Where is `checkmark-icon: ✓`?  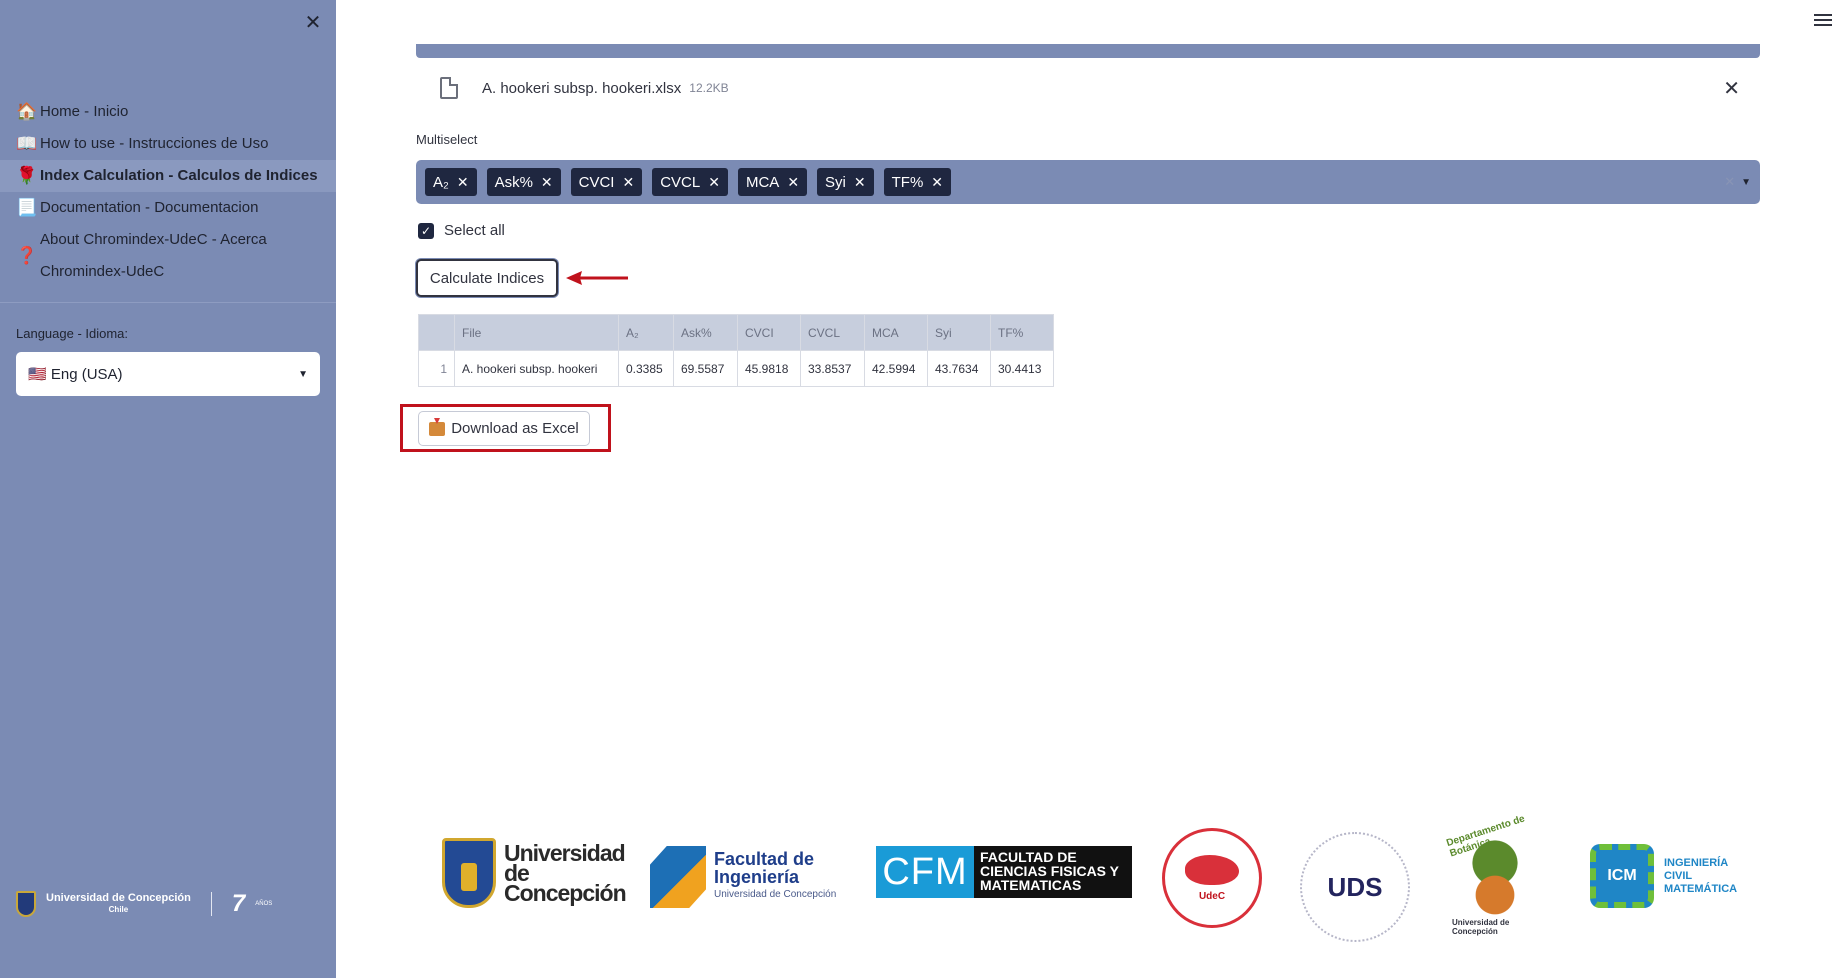 checkmark-icon: ✓ is located at coordinates (426, 230).